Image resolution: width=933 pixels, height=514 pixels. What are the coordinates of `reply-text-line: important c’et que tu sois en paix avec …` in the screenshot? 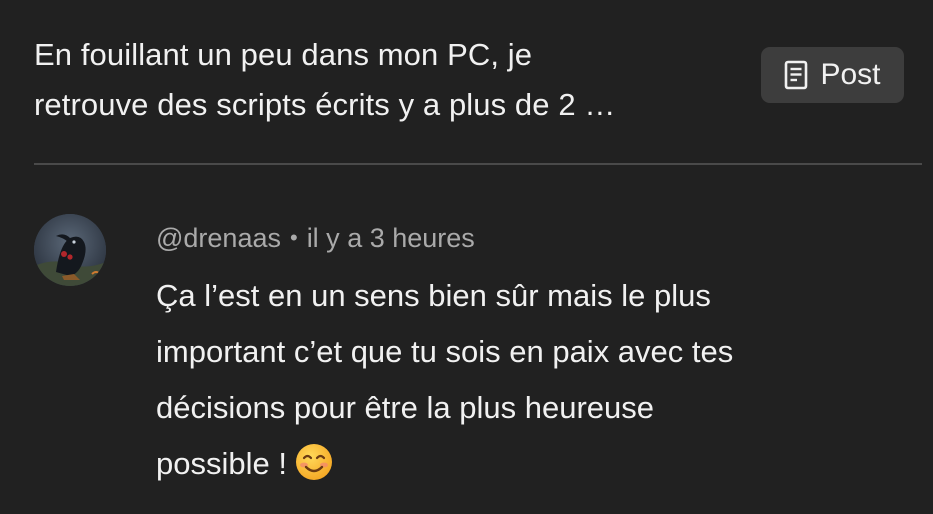 It's located at (445, 351).